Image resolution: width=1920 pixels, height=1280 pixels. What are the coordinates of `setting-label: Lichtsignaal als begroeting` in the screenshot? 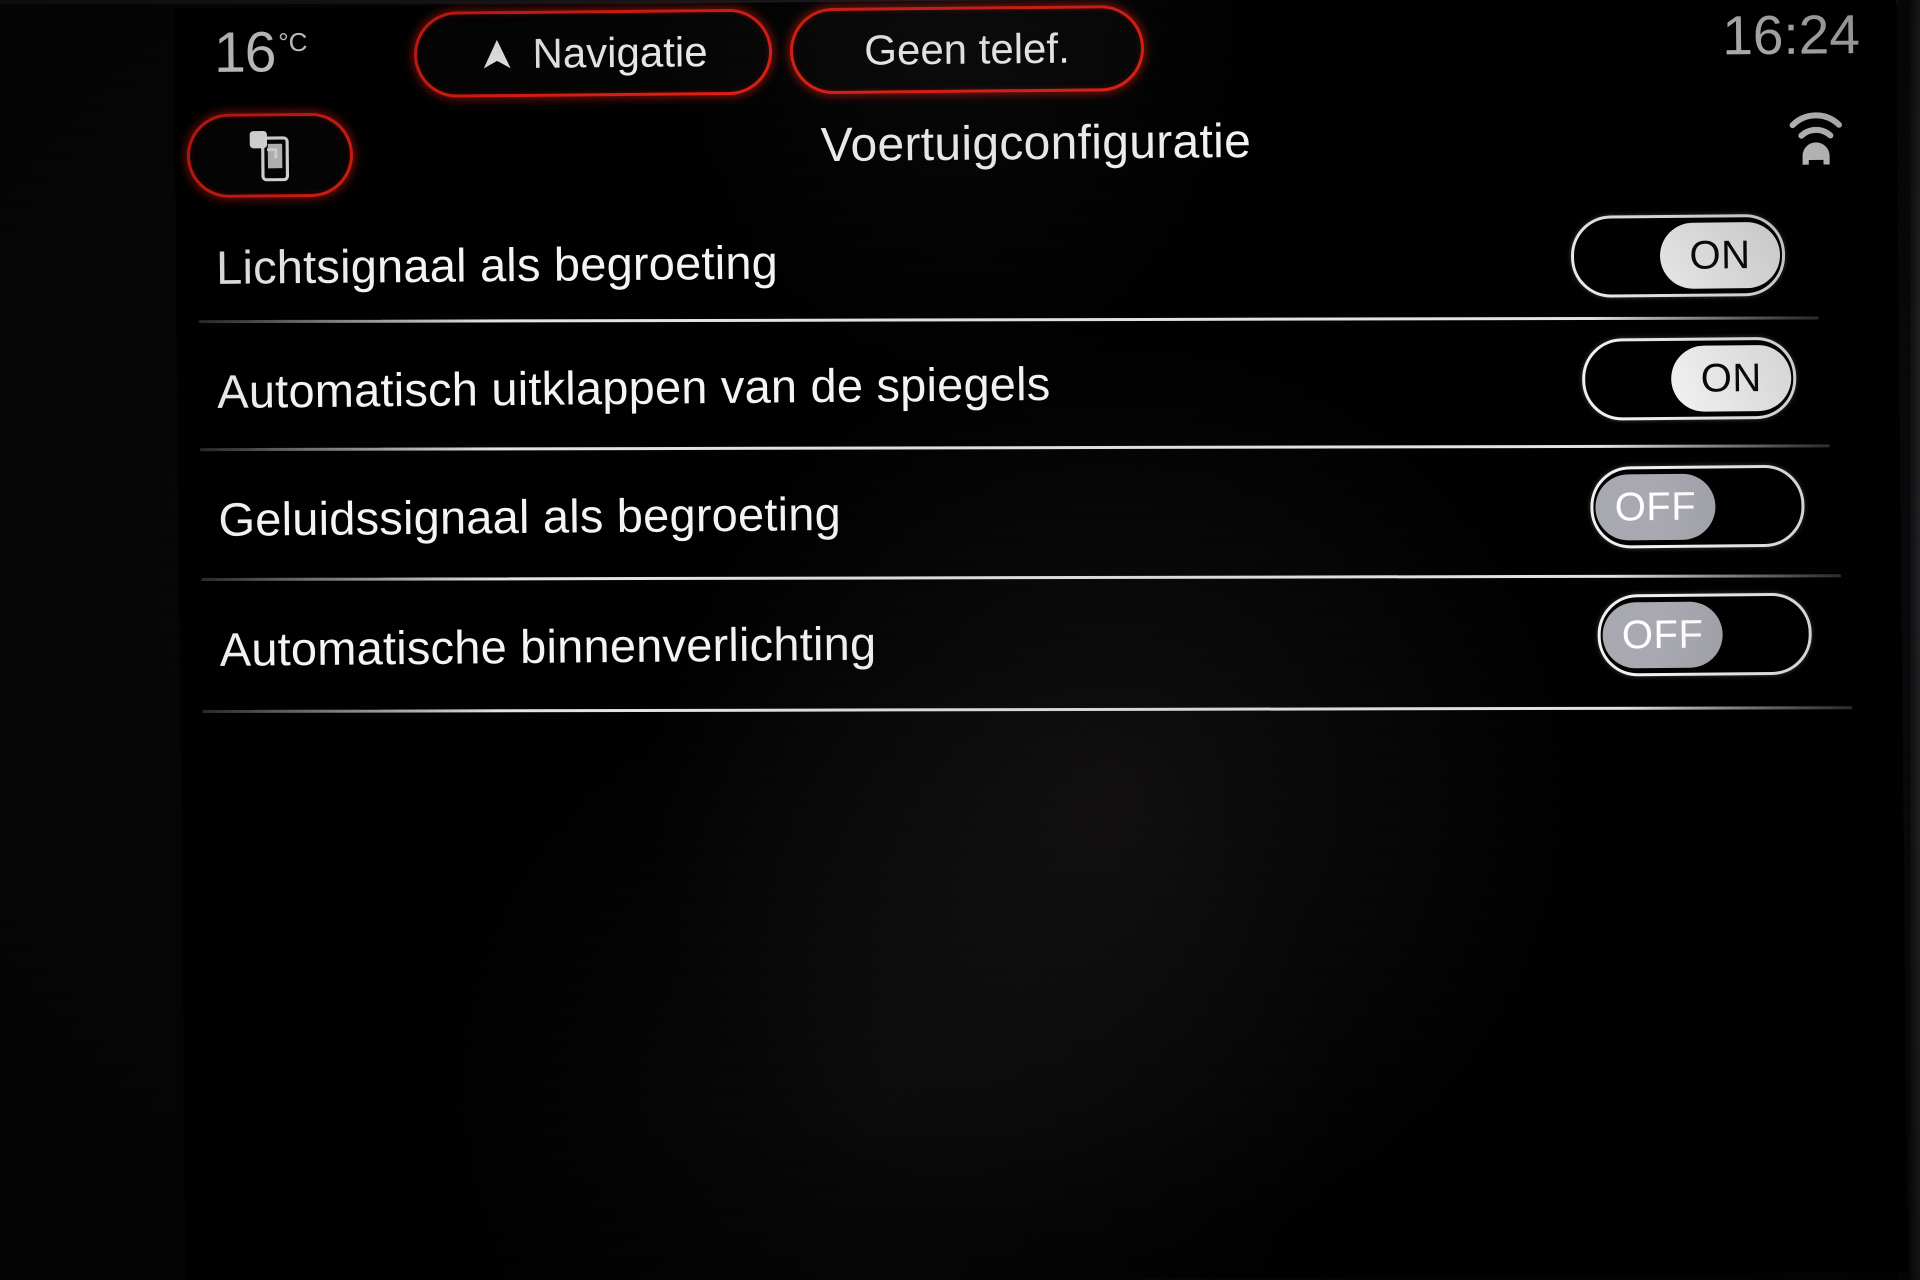 It's located at (497, 264).